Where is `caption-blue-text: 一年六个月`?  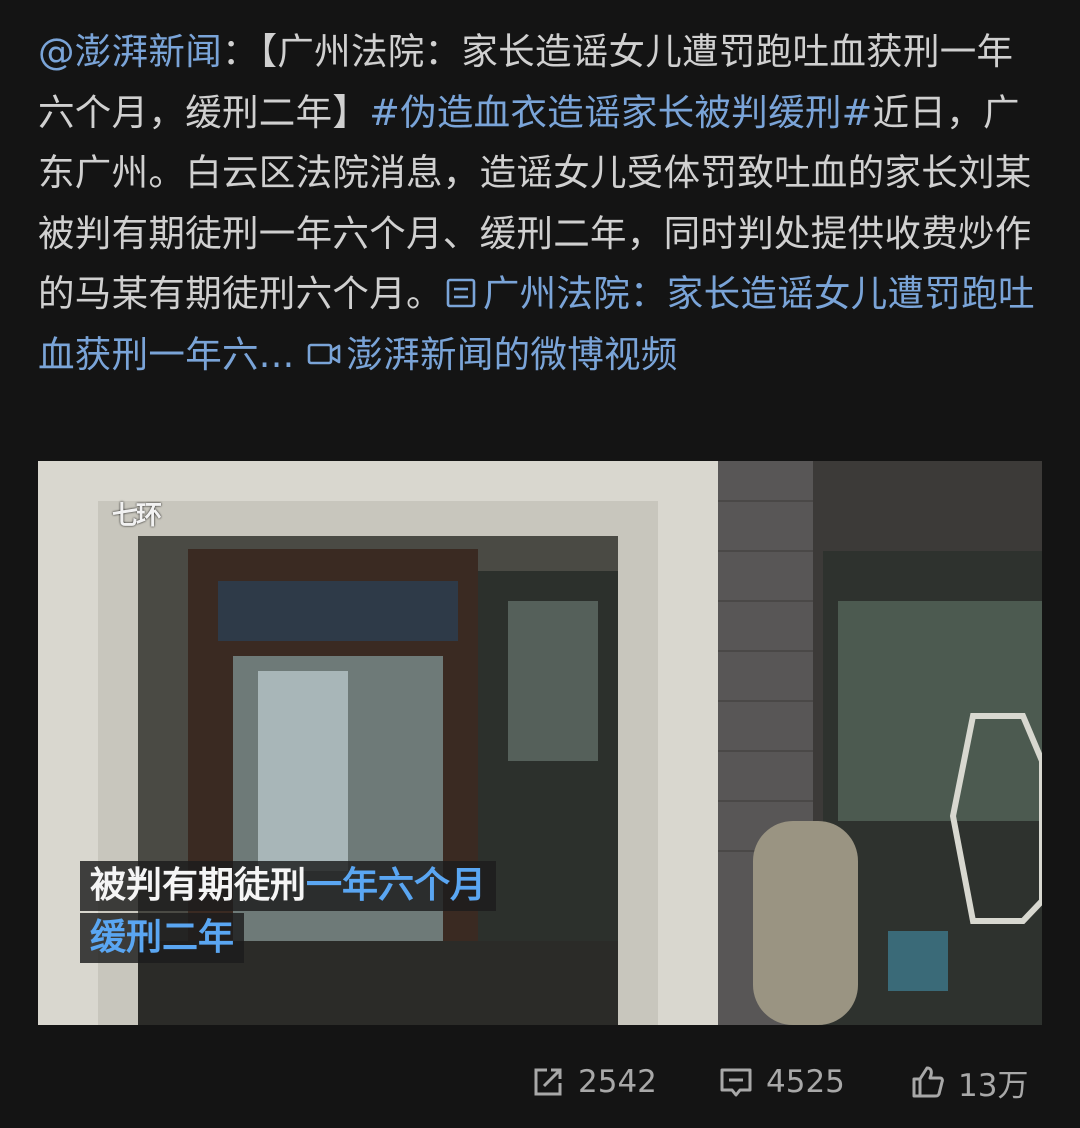
caption-blue-text: 一年六个月 is located at coordinates (396, 885).